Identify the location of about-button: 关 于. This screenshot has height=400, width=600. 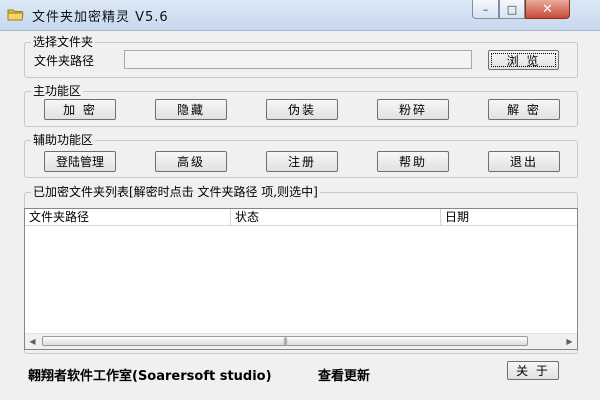
(533, 370).